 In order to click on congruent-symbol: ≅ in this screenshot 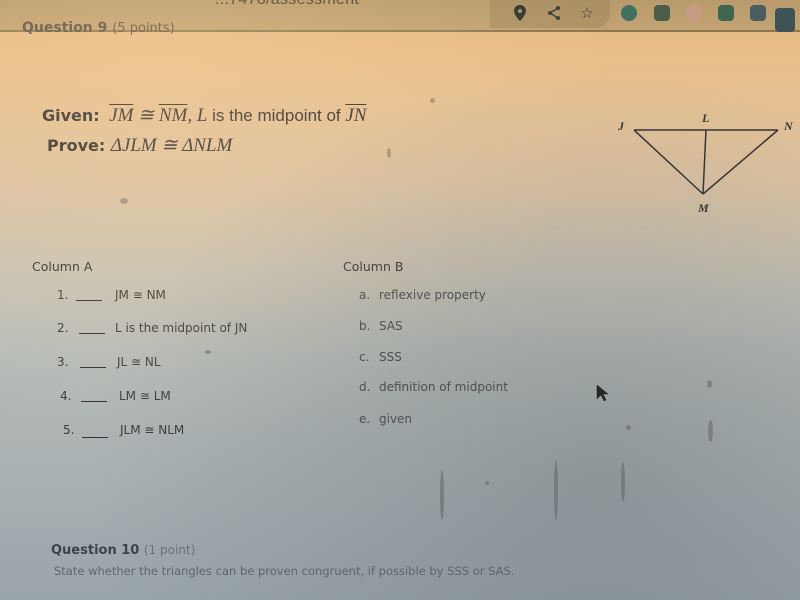, I will do `click(146, 115)`.